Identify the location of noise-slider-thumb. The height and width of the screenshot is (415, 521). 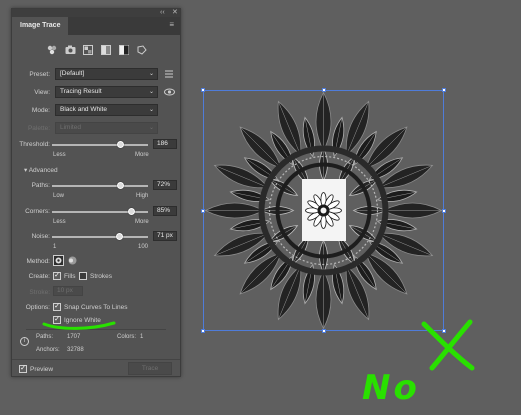
(119, 236).